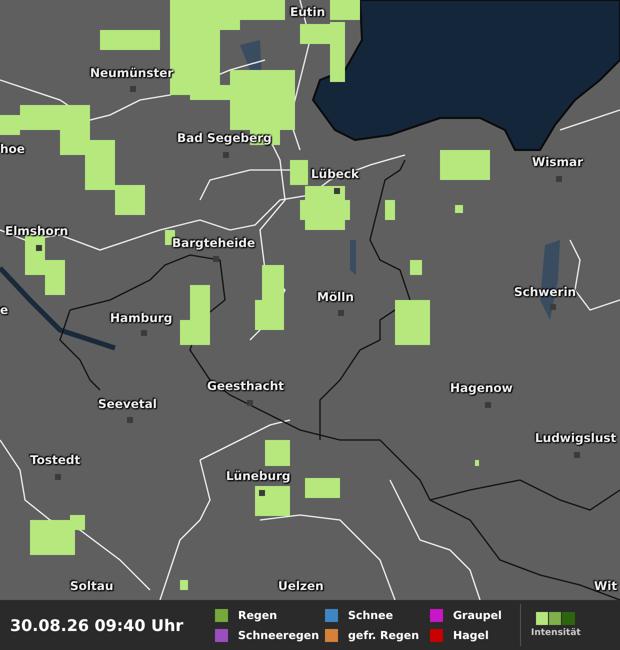 The width and height of the screenshot is (620, 650). I want to click on legend-label: Regen, so click(258, 615).